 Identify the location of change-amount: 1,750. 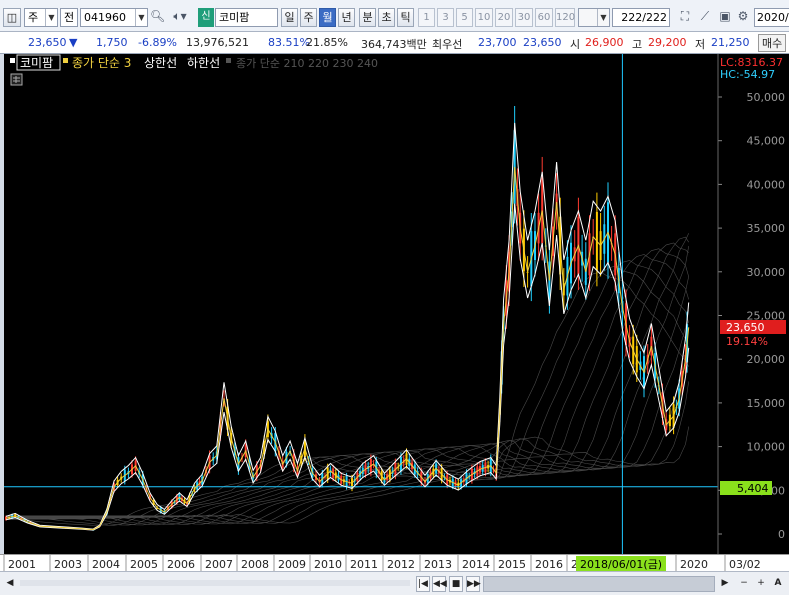
(112, 42).